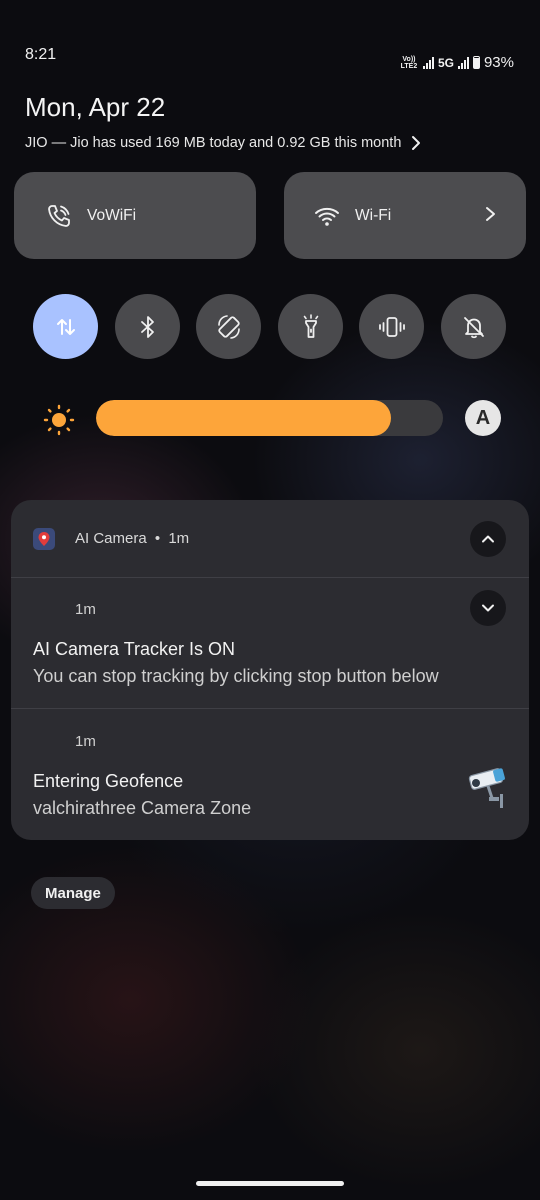 The width and height of the screenshot is (540, 1200). Describe the element at coordinates (405, 215) in the screenshot. I see `wifi-tile: Wi-Fi` at that location.